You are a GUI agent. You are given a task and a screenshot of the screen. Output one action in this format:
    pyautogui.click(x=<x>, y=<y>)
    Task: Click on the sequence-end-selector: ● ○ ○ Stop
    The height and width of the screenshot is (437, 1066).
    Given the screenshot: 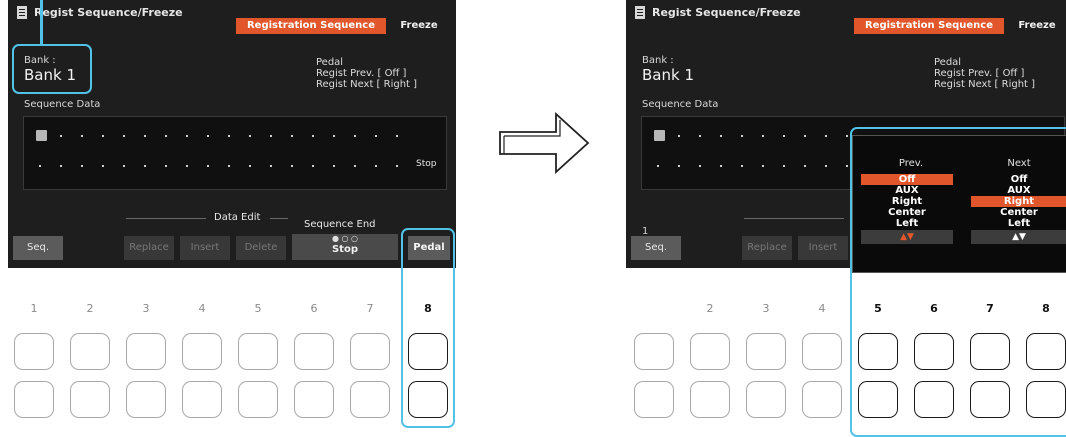 What is the action you would take?
    pyautogui.click(x=345, y=247)
    